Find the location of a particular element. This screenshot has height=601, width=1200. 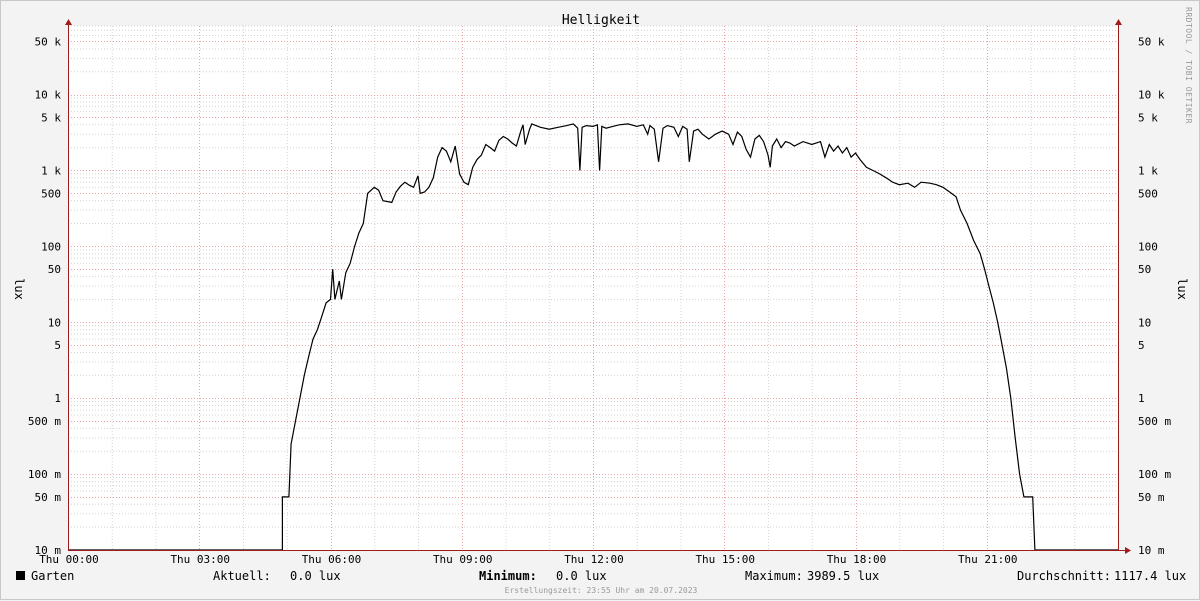

y-tick-label-left: 10 is located at coordinates (54, 322).